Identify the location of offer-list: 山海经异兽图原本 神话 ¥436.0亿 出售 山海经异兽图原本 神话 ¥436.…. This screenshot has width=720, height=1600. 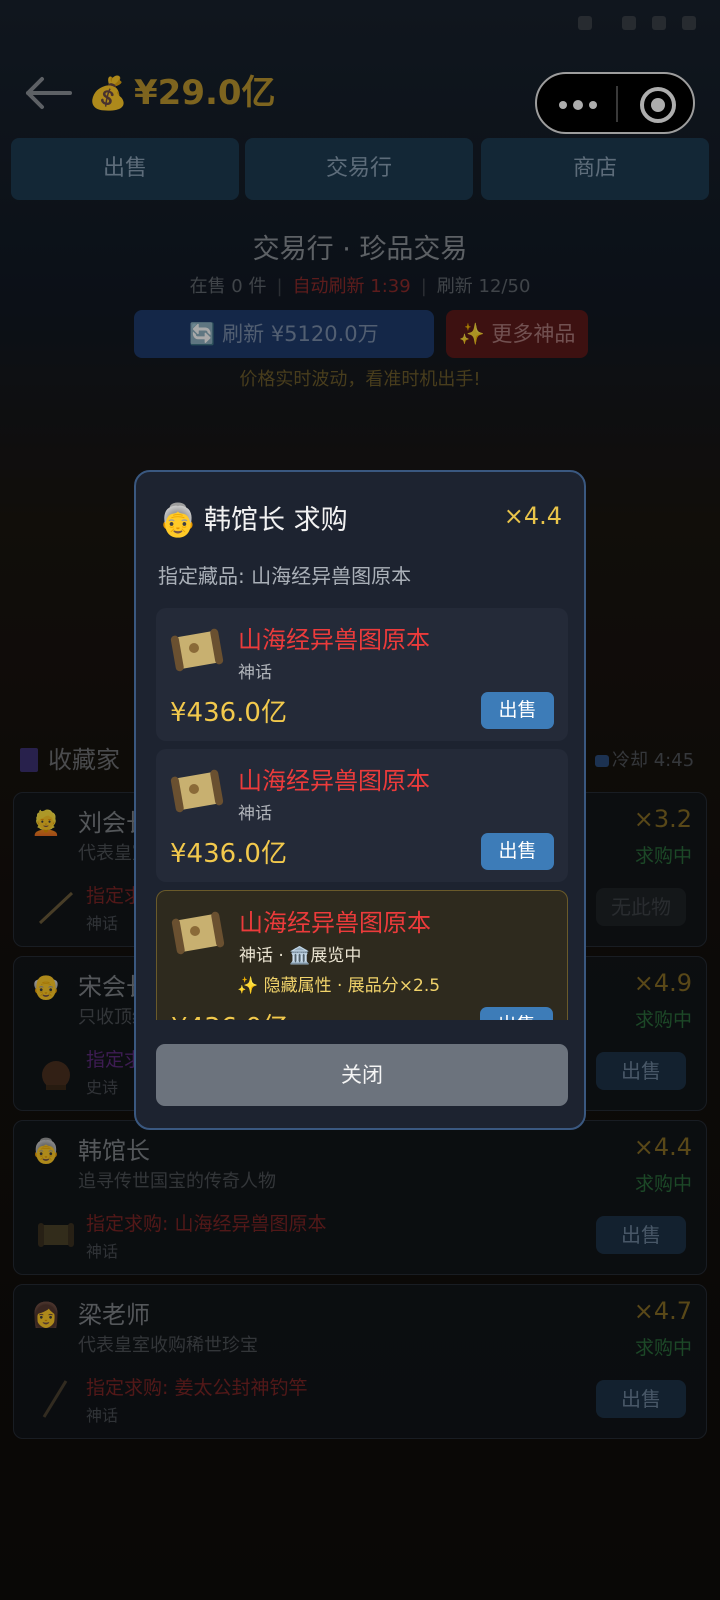
(362, 814).